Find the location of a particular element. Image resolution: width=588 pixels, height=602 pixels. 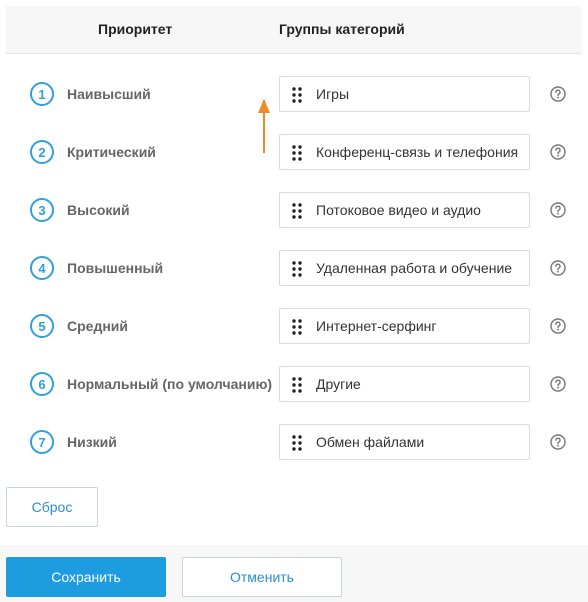

priority-row-6: 6 Нормальный (по умолчанию) Другие is located at coordinates (294, 384).